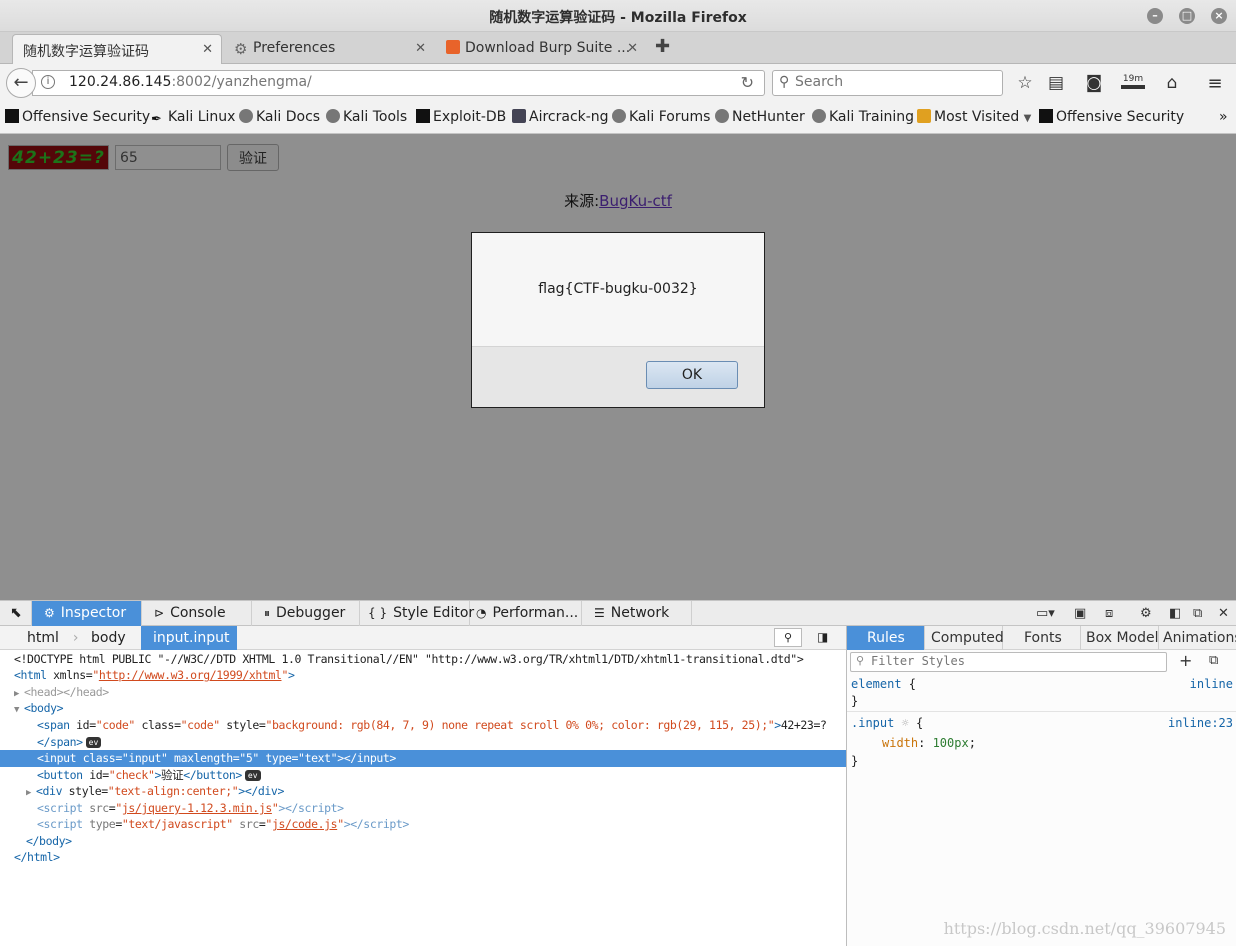  Describe the element at coordinates (423, 775) in the screenshot. I see `markup-line-button: <button id="check">验证</button> ev` at that location.